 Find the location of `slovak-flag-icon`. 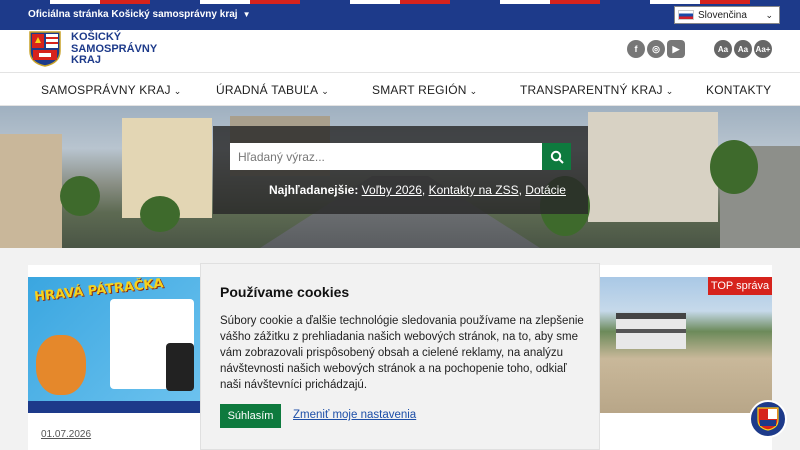

slovak-flag-icon is located at coordinates (686, 15).